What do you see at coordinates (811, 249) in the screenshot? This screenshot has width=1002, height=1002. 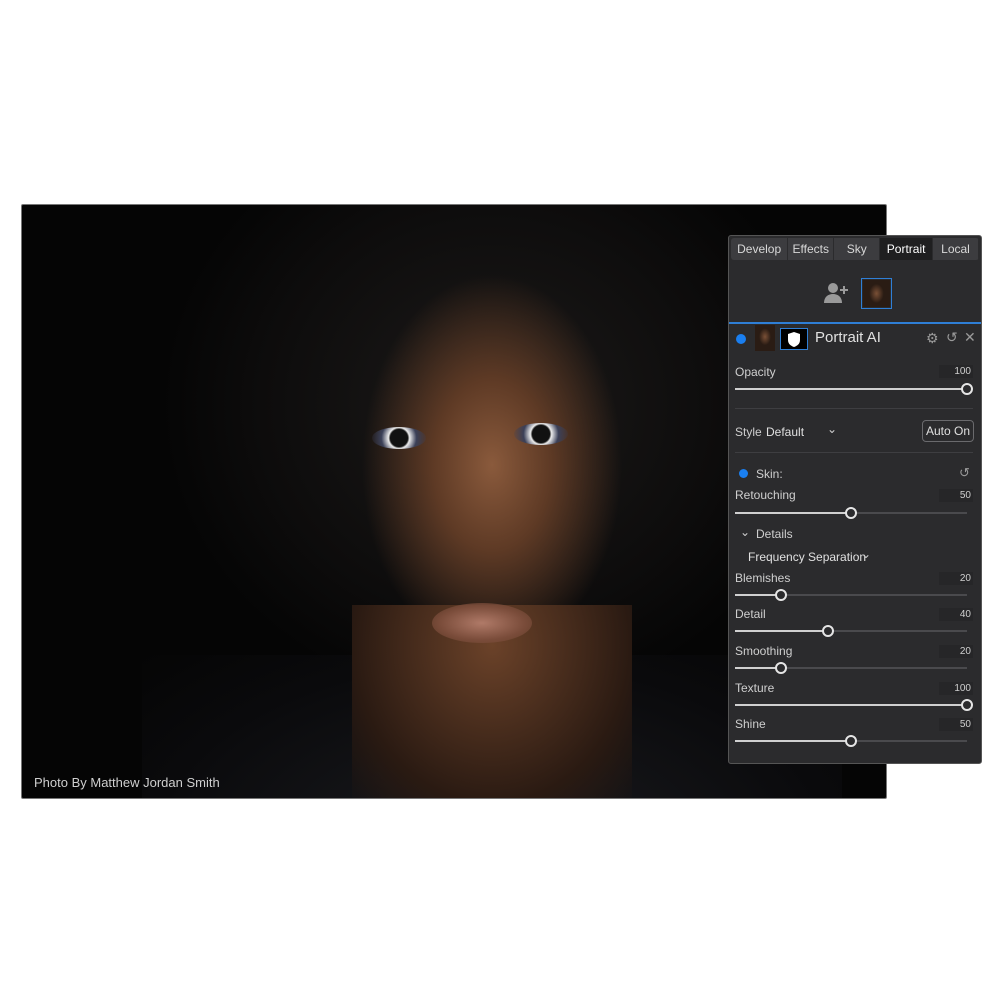 I see `tab-effects: Effects` at bounding box center [811, 249].